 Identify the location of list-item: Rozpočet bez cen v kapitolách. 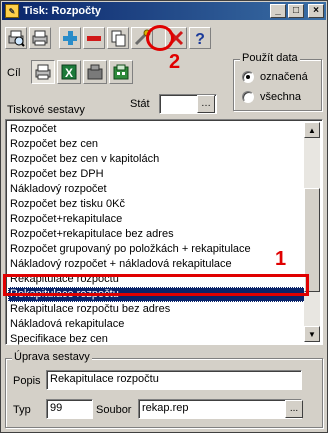
(157, 159).